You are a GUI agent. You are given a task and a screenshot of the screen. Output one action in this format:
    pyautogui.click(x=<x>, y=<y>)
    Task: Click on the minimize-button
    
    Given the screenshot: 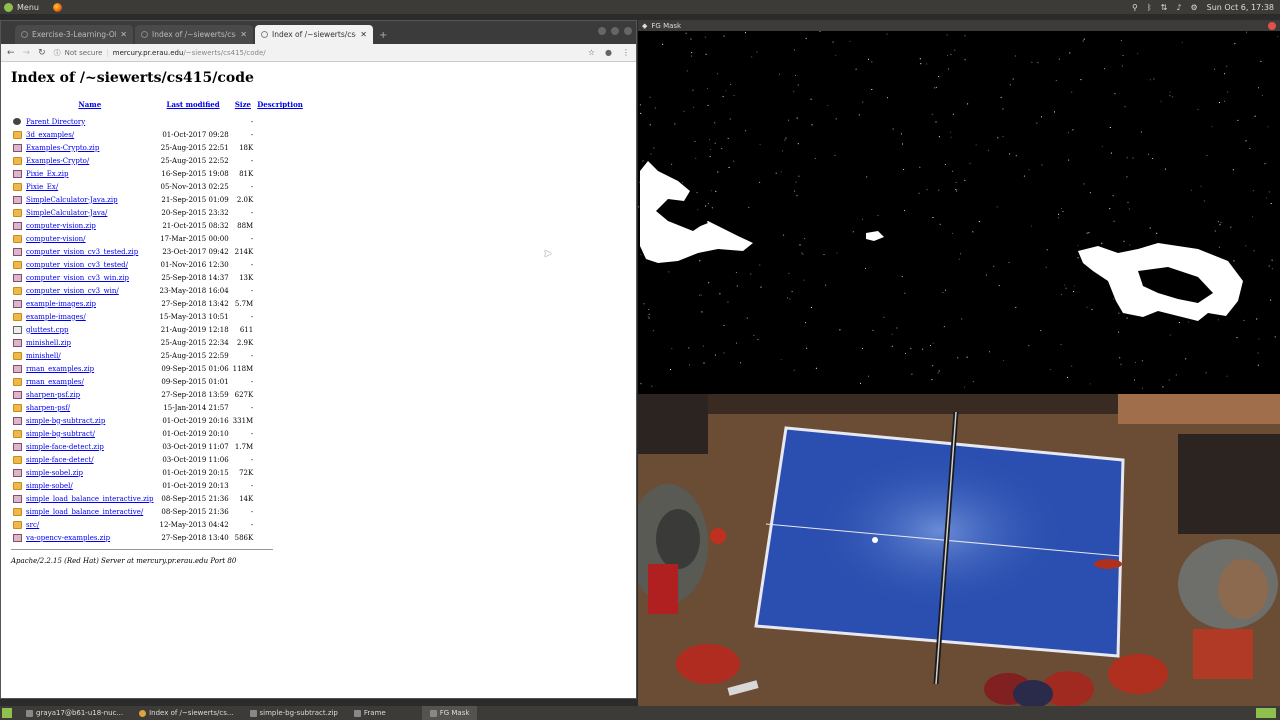 What is the action you would take?
    pyautogui.click(x=602, y=31)
    